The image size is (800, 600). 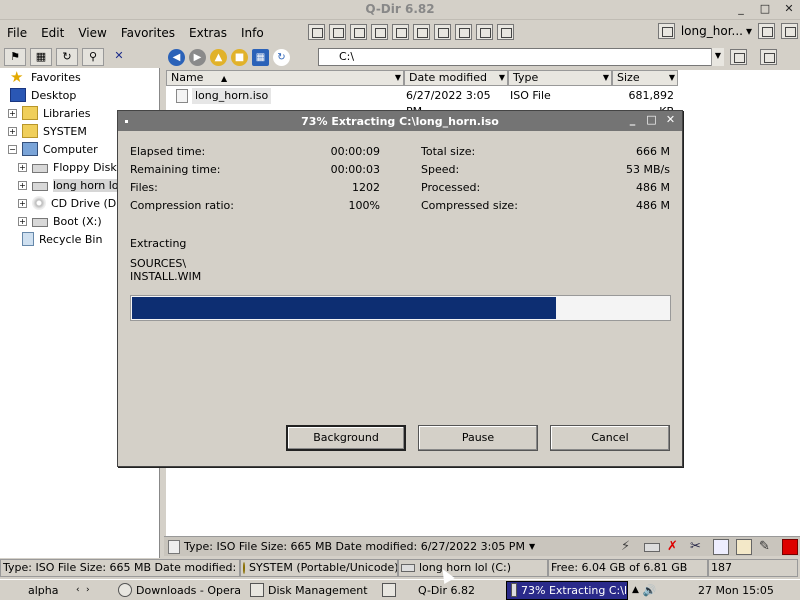 I want to click on taskbar-disk-management: Disk Management, so click(x=312, y=590).